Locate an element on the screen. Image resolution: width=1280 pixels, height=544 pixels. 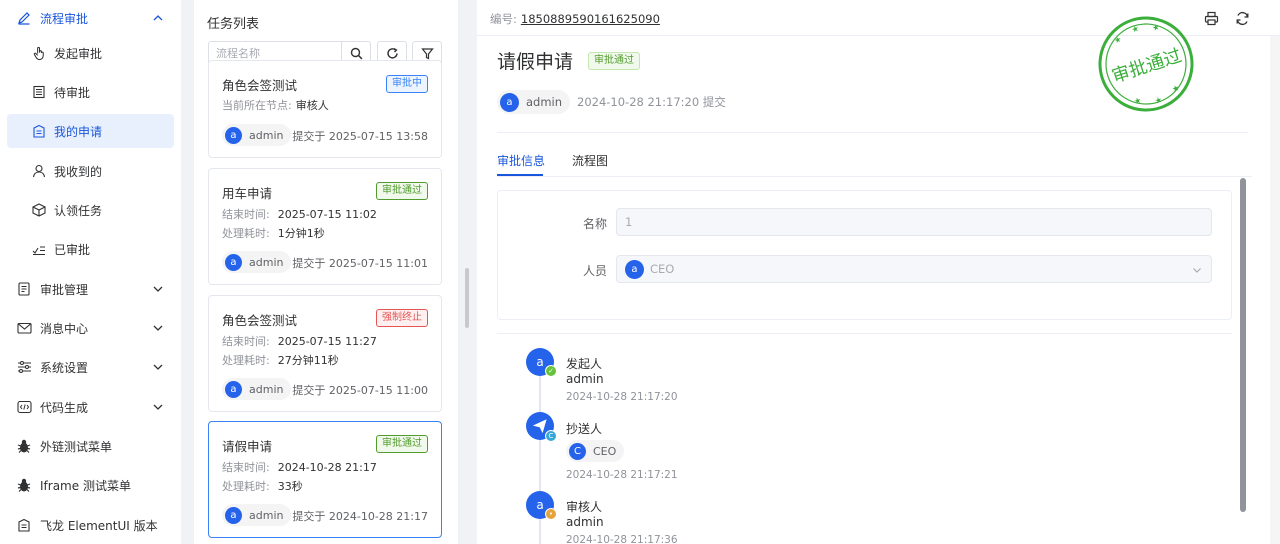
card-submit-time: 提交于 2025-07-15 11:01 is located at coordinates (360, 263).